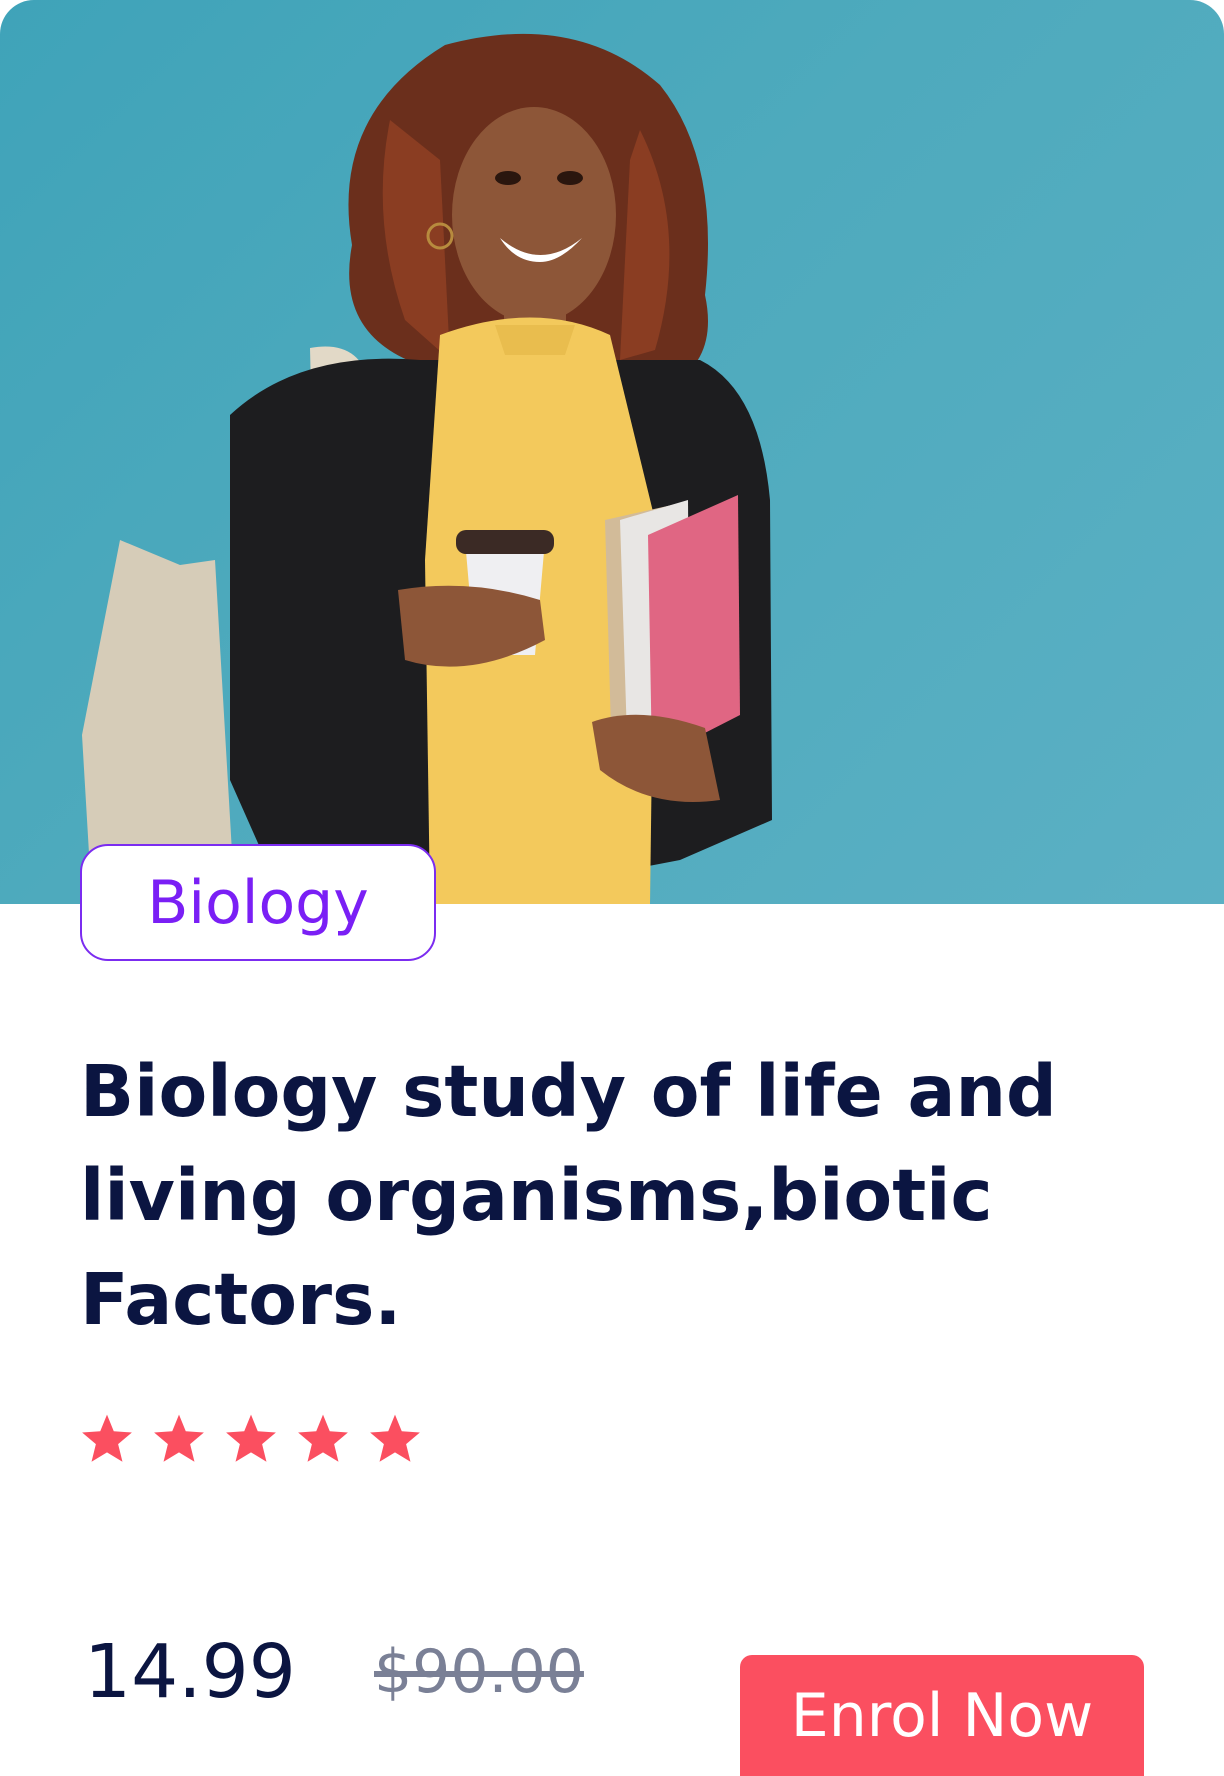  What do you see at coordinates (942, 1715) in the screenshot?
I see `enrol-now-button: Enrol Now` at bounding box center [942, 1715].